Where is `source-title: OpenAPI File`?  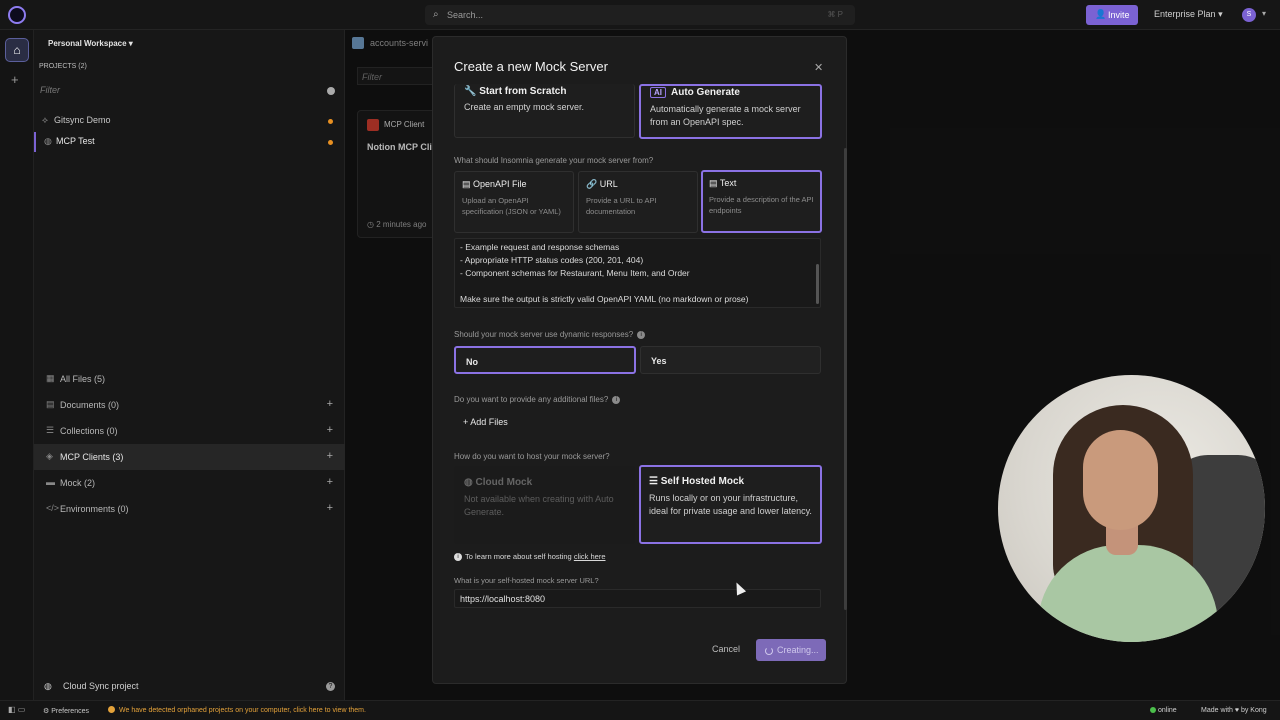 source-title: OpenAPI File is located at coordinates (500, 184).